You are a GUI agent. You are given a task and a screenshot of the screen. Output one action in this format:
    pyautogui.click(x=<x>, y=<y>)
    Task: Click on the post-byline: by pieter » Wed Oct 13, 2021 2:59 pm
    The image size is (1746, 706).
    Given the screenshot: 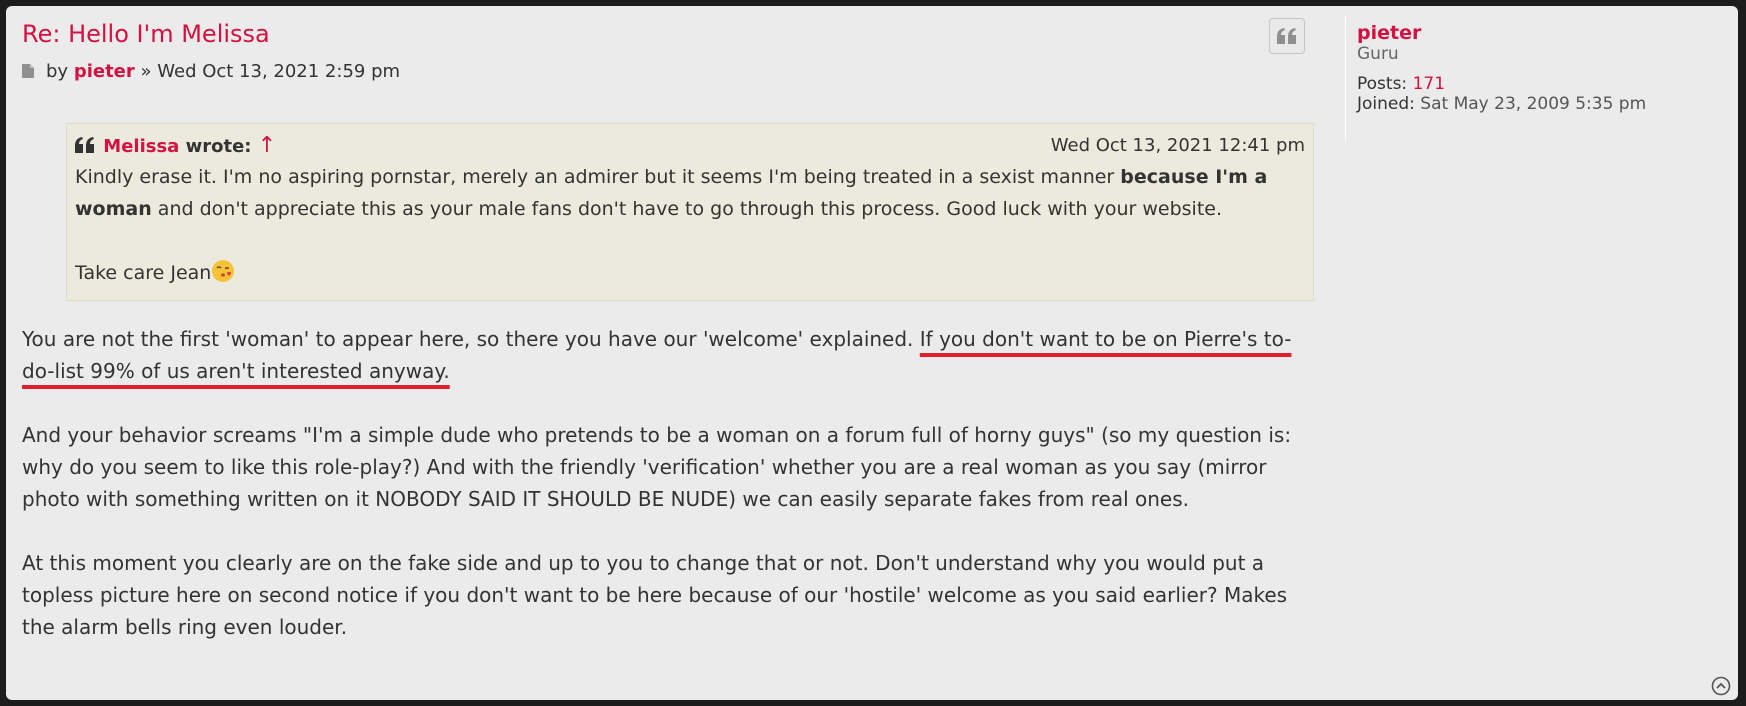 What is the action you would take?
    pyautogui.click(x=211, y=71)
    